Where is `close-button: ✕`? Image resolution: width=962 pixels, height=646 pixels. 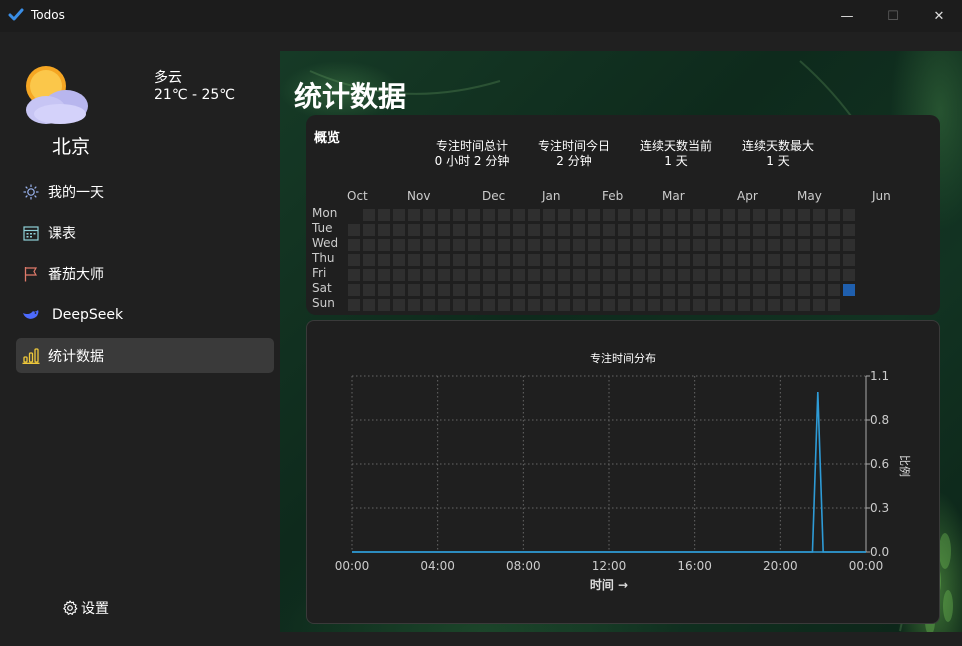
close-button: ✕ is located at coordinates (939, 16).